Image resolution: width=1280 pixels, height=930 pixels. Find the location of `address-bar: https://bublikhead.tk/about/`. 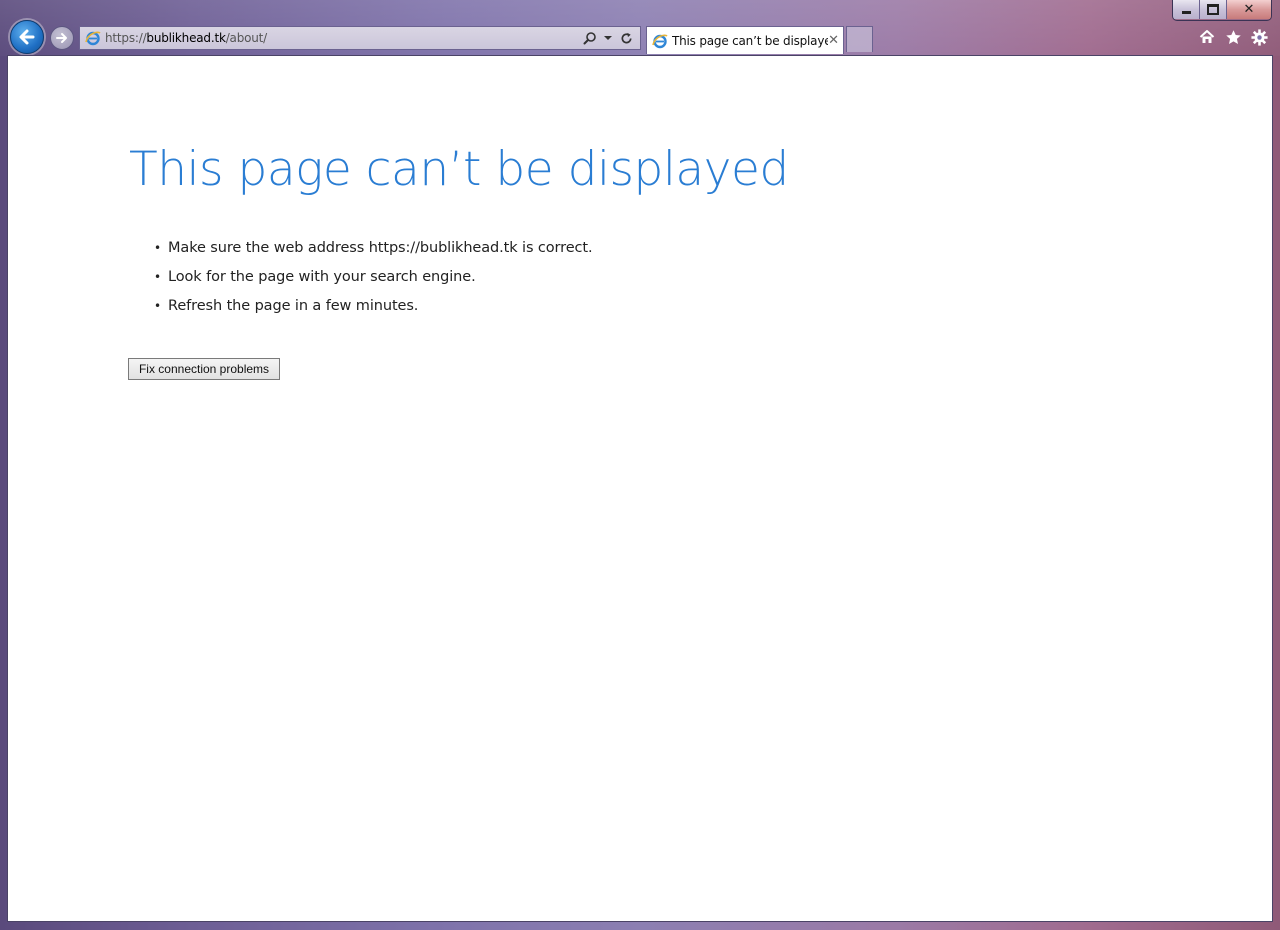

address-bar: https://bublikhead.tk/about/ is located at coordinates (360, 38).